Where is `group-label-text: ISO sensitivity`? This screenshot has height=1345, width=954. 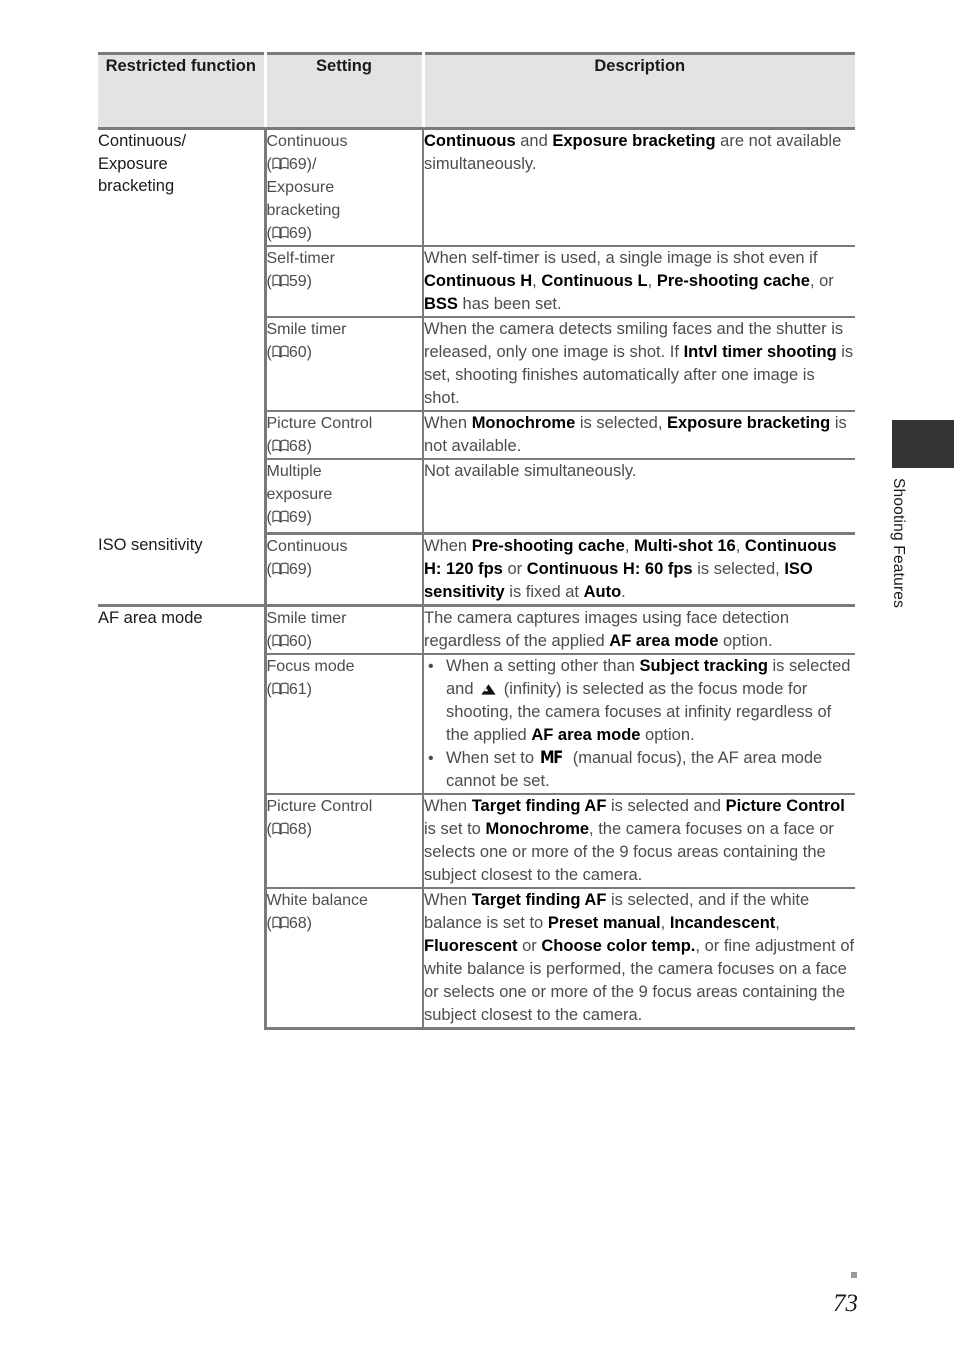 group-label-text: ISO sensitivity is located at coordinates (150, 544).